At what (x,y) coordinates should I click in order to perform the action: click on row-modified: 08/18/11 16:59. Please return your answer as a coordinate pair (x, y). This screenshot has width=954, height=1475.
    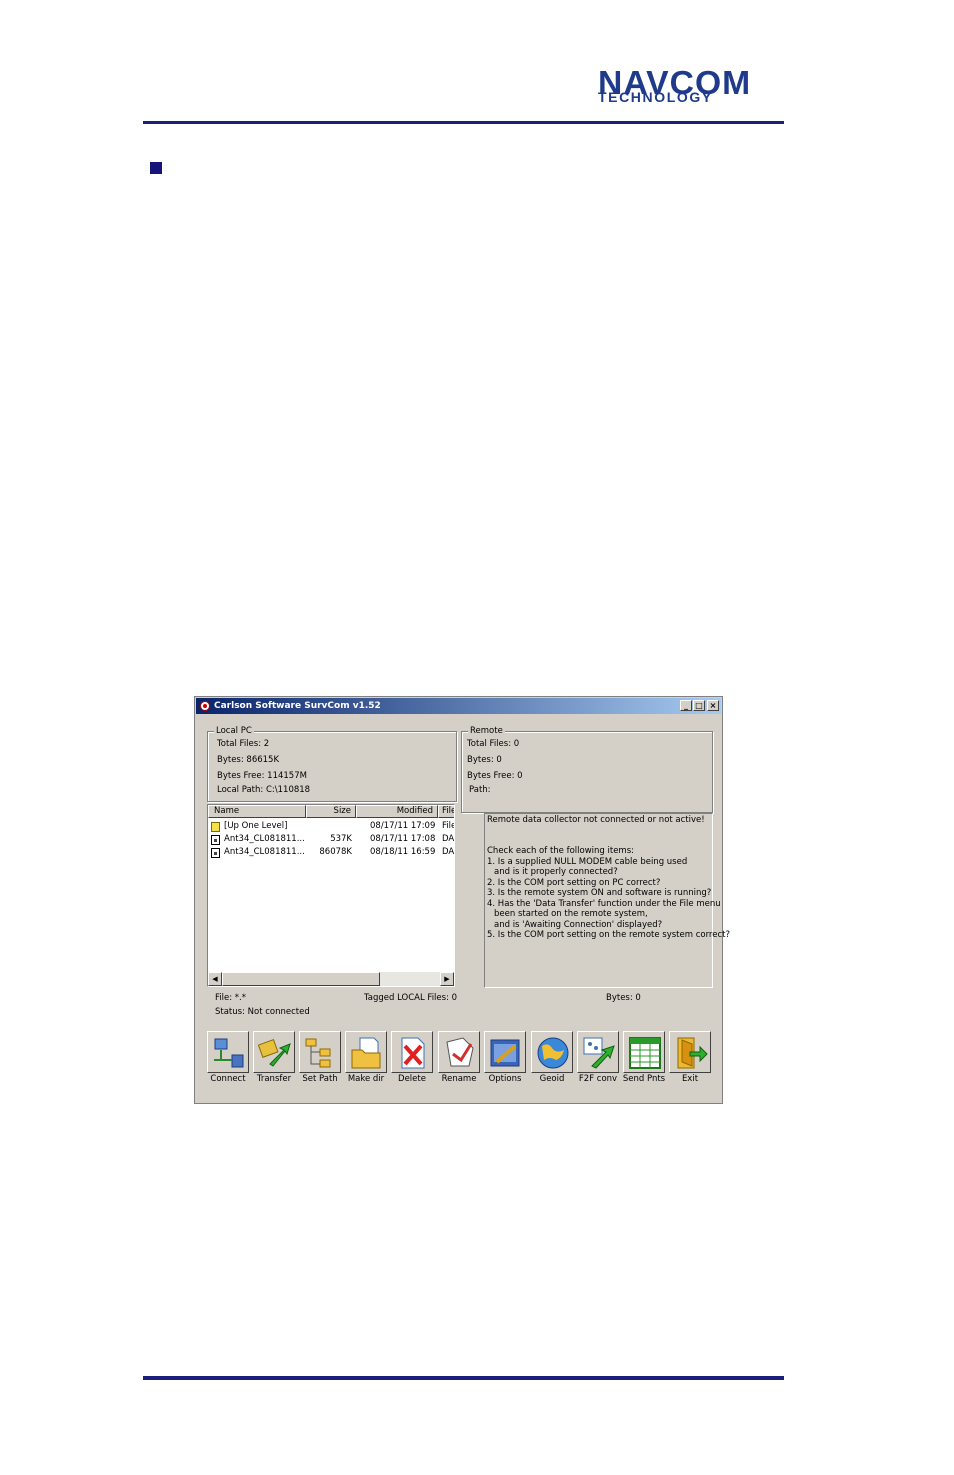
    Looking at the image, I should click on (403, 852).